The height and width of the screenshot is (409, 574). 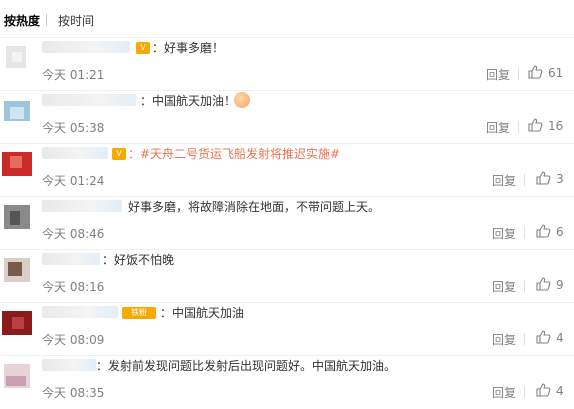 I want to click on like-count: 16, so click(x=556, y=126).